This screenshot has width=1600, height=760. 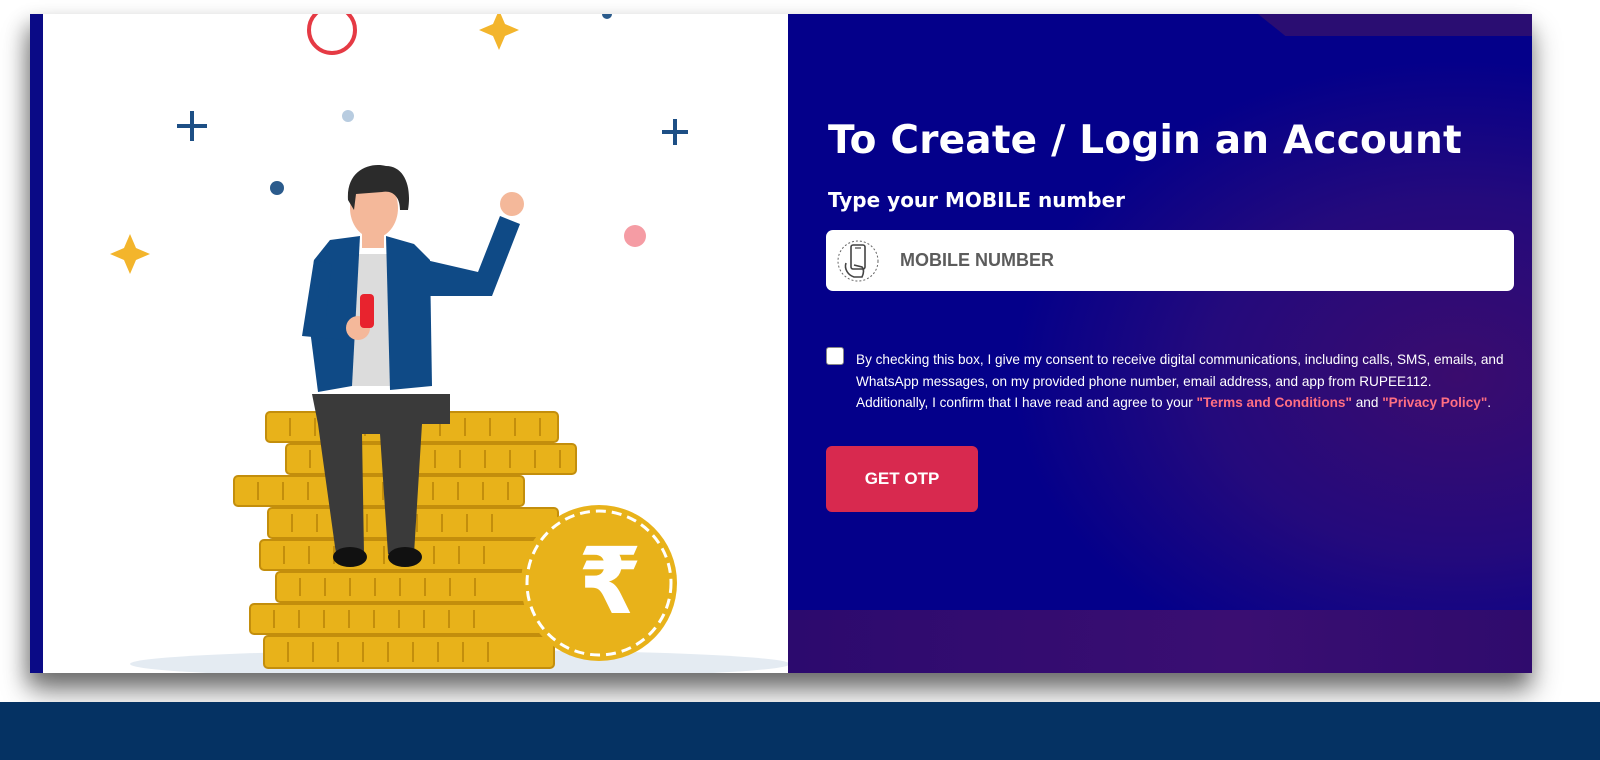 What do you see at coordinates (1274, 402) in the screenshot?
I see `terms-link: "Terms and Conditions"` at bounding box center [1274, 402].